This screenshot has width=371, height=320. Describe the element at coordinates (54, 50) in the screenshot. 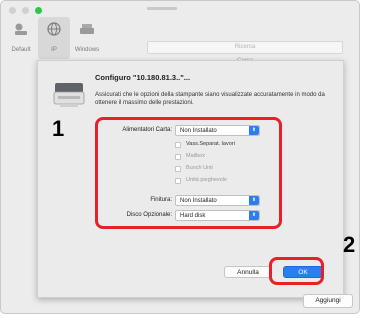

I see `toolbar-ip-label: IP` at that location.